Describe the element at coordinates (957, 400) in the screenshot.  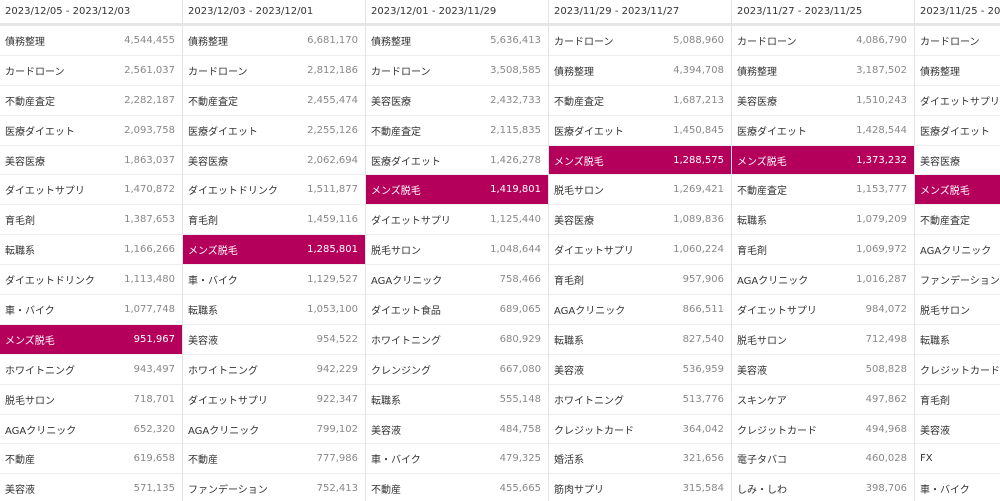
I see `keyword-row: 育毛剤` at that location.